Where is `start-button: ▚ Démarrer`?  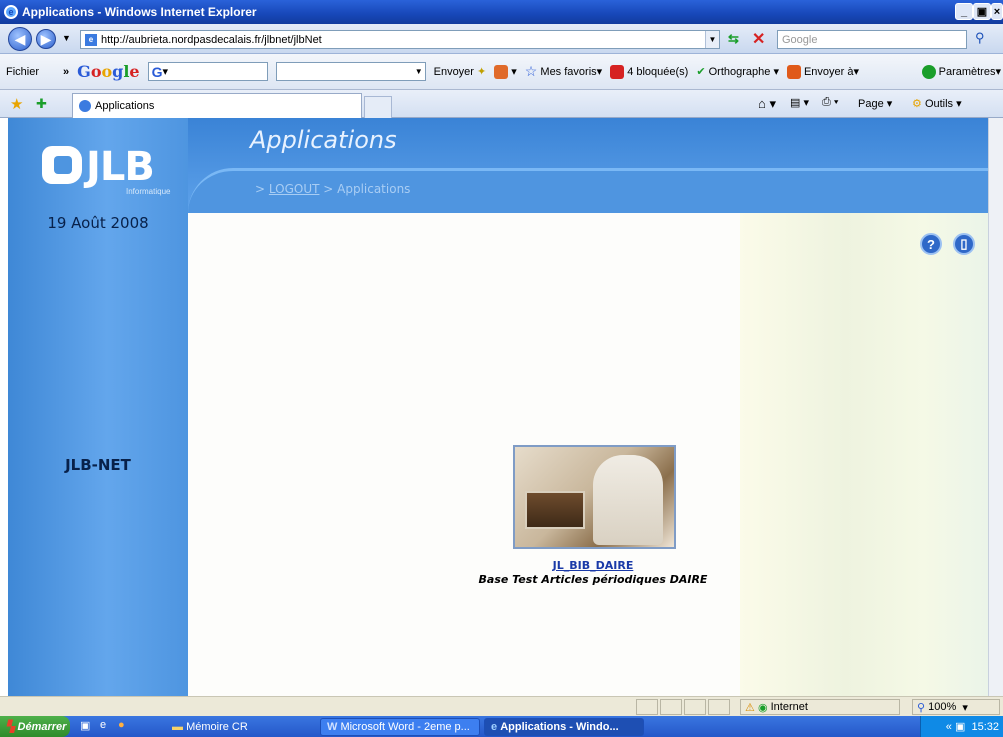 start-button: ▚ Démarrer is located at coordinates (35, 726).